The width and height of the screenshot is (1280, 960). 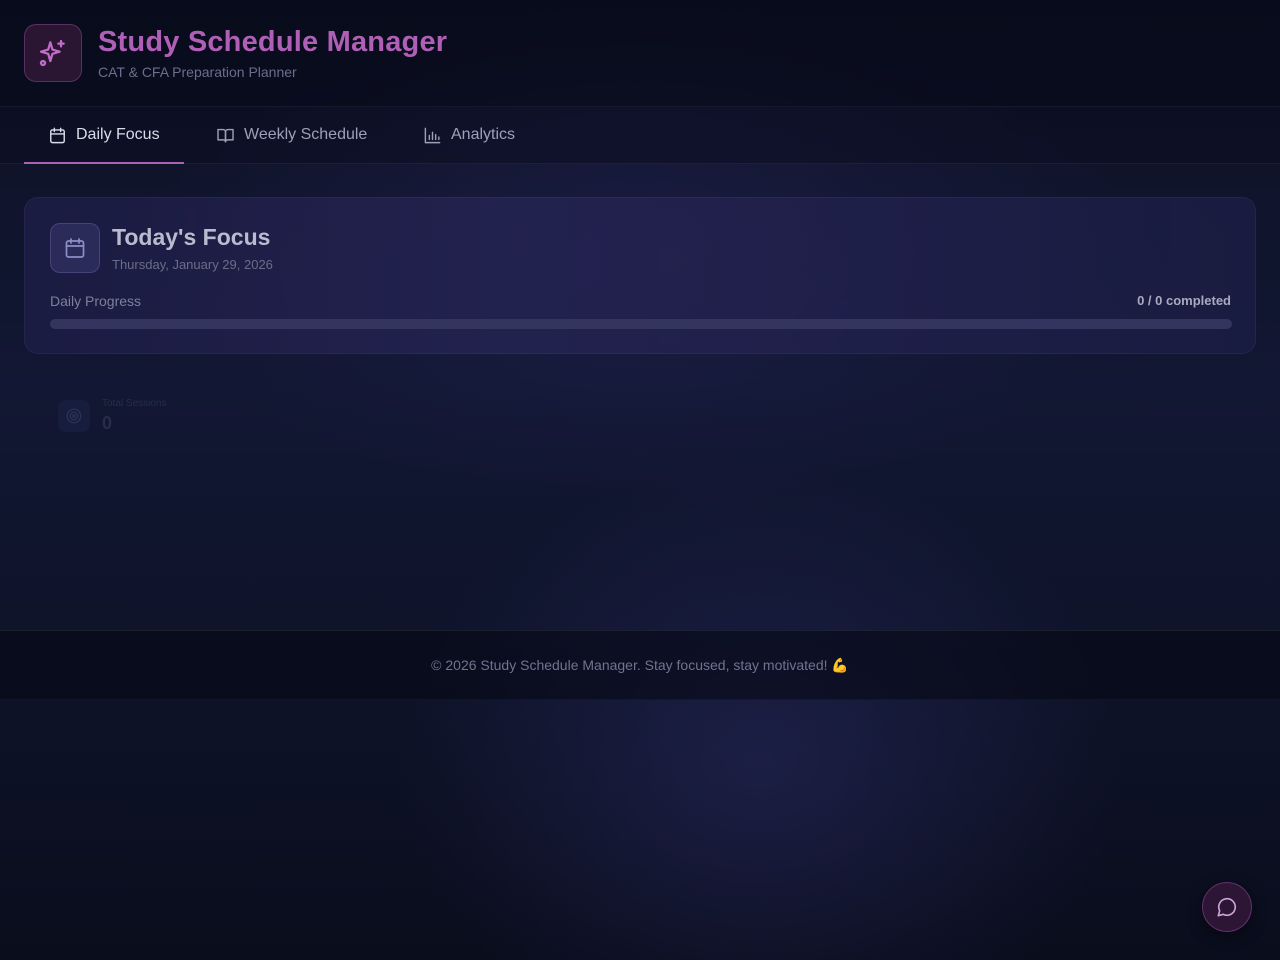 I want to click on app-title: Study Schedule Manager, so click(x=273, y=42).